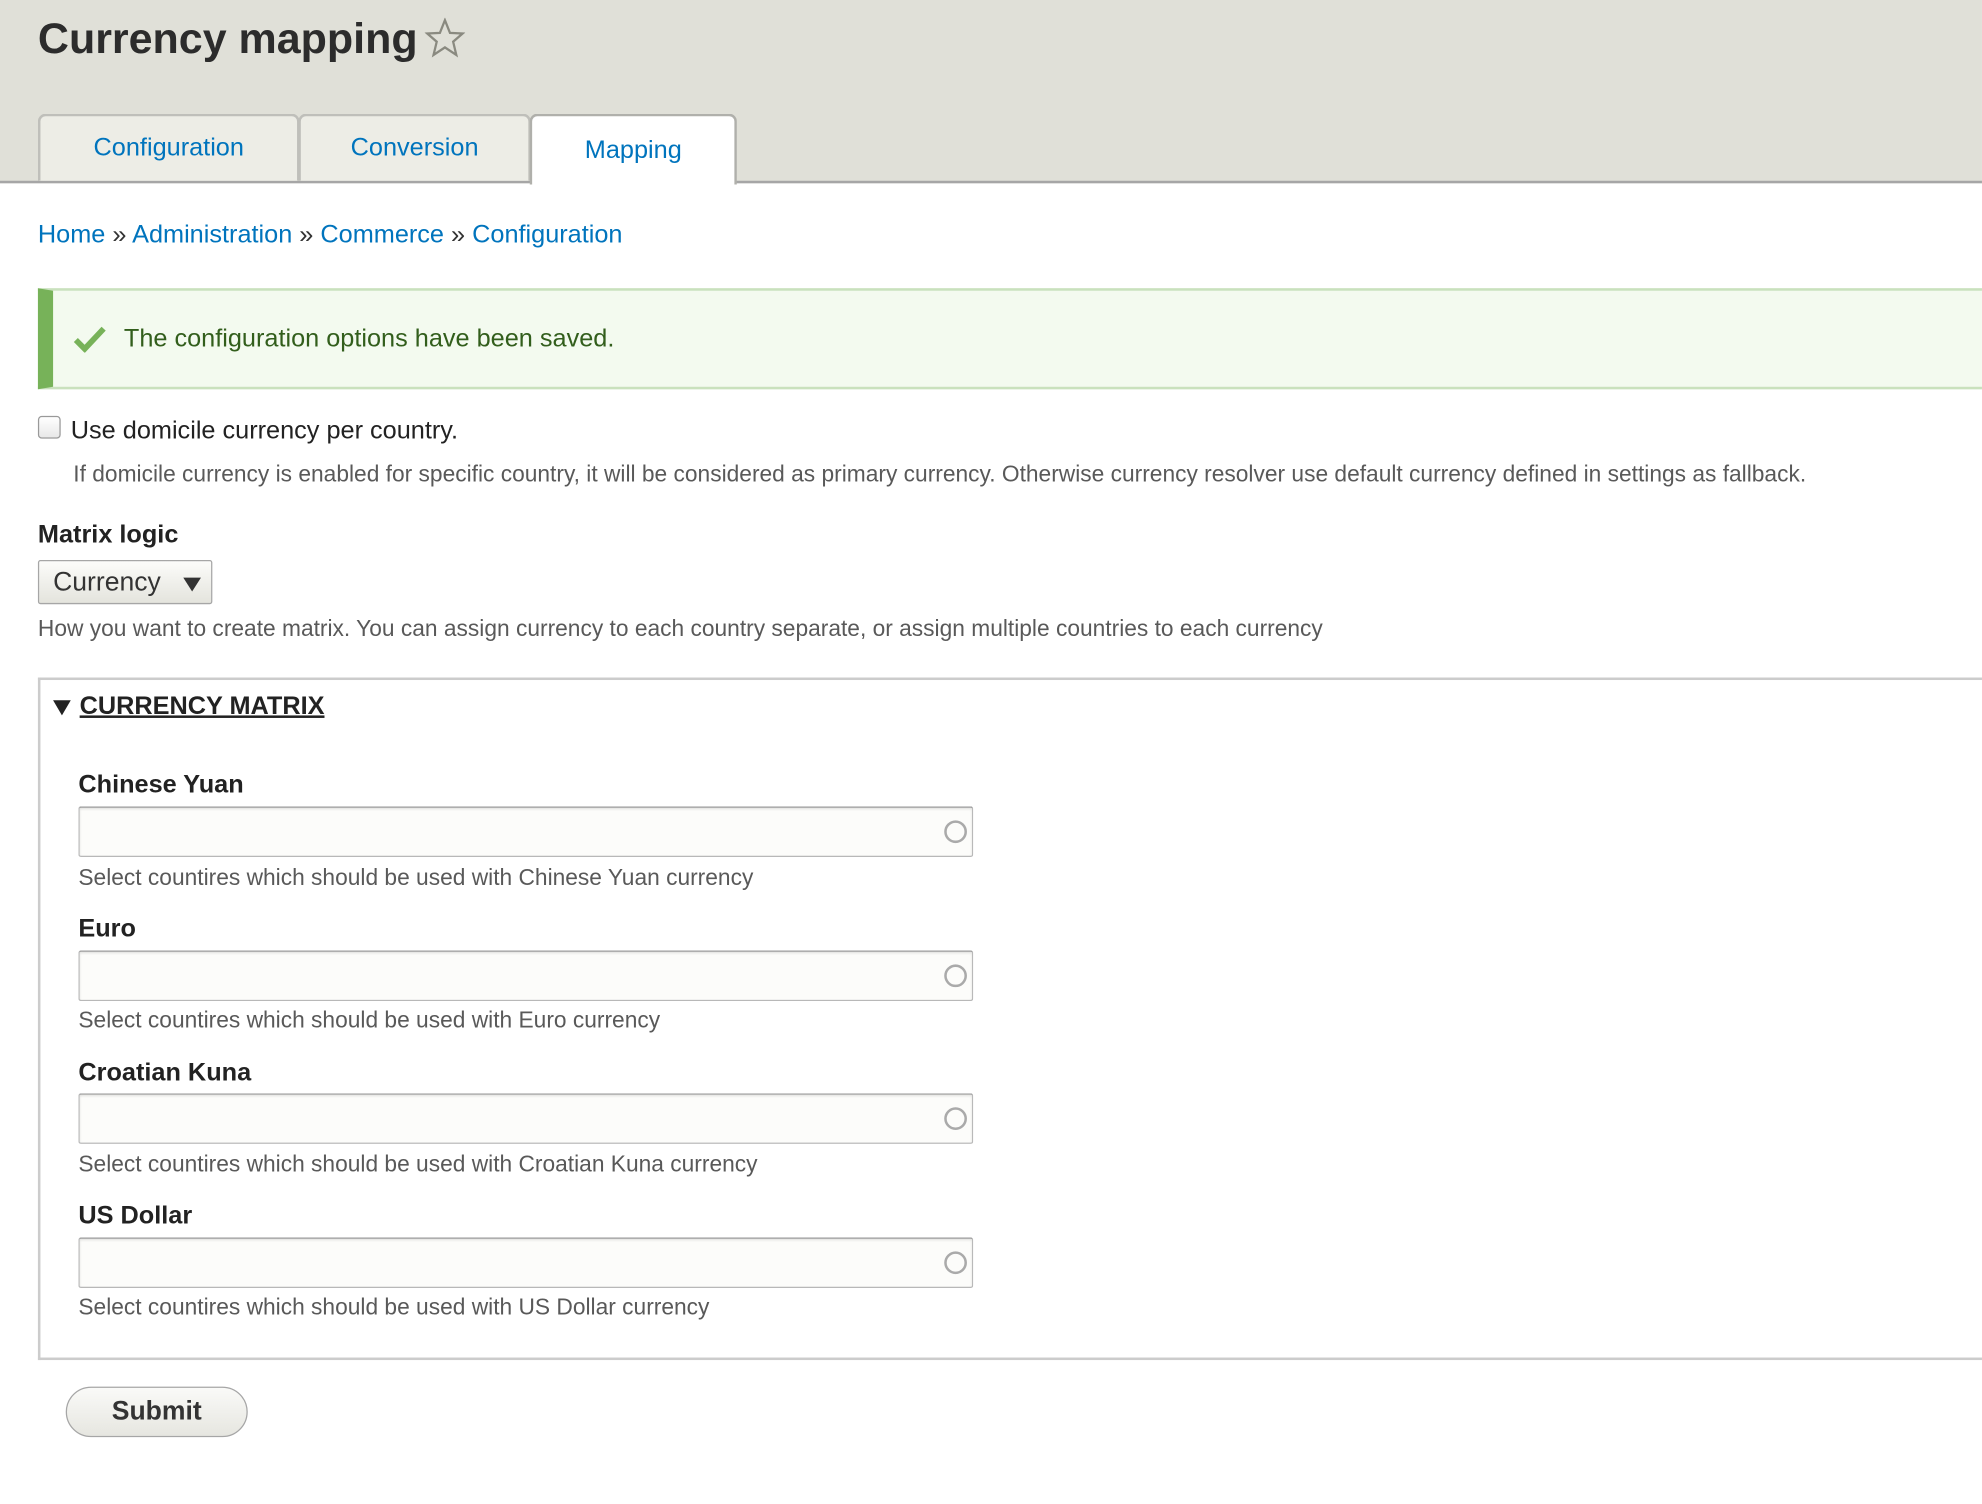 The image size is (1982, 1504). What do you see at coordinates (202, 706) in the screenshot?
I see `currency-matrix-legend: CURRENCY MATRIX` at bounding box center [202, 706].